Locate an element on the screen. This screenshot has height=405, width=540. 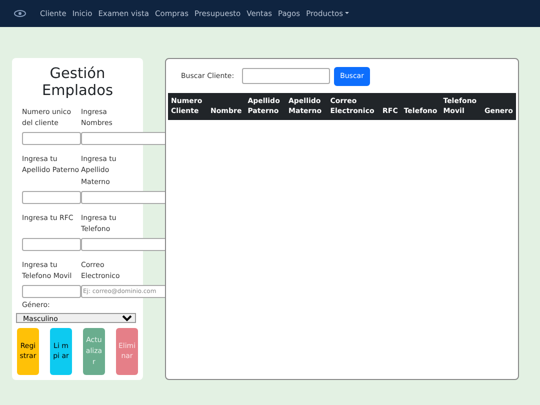
eye-icon is located at coordinates (20, 13).